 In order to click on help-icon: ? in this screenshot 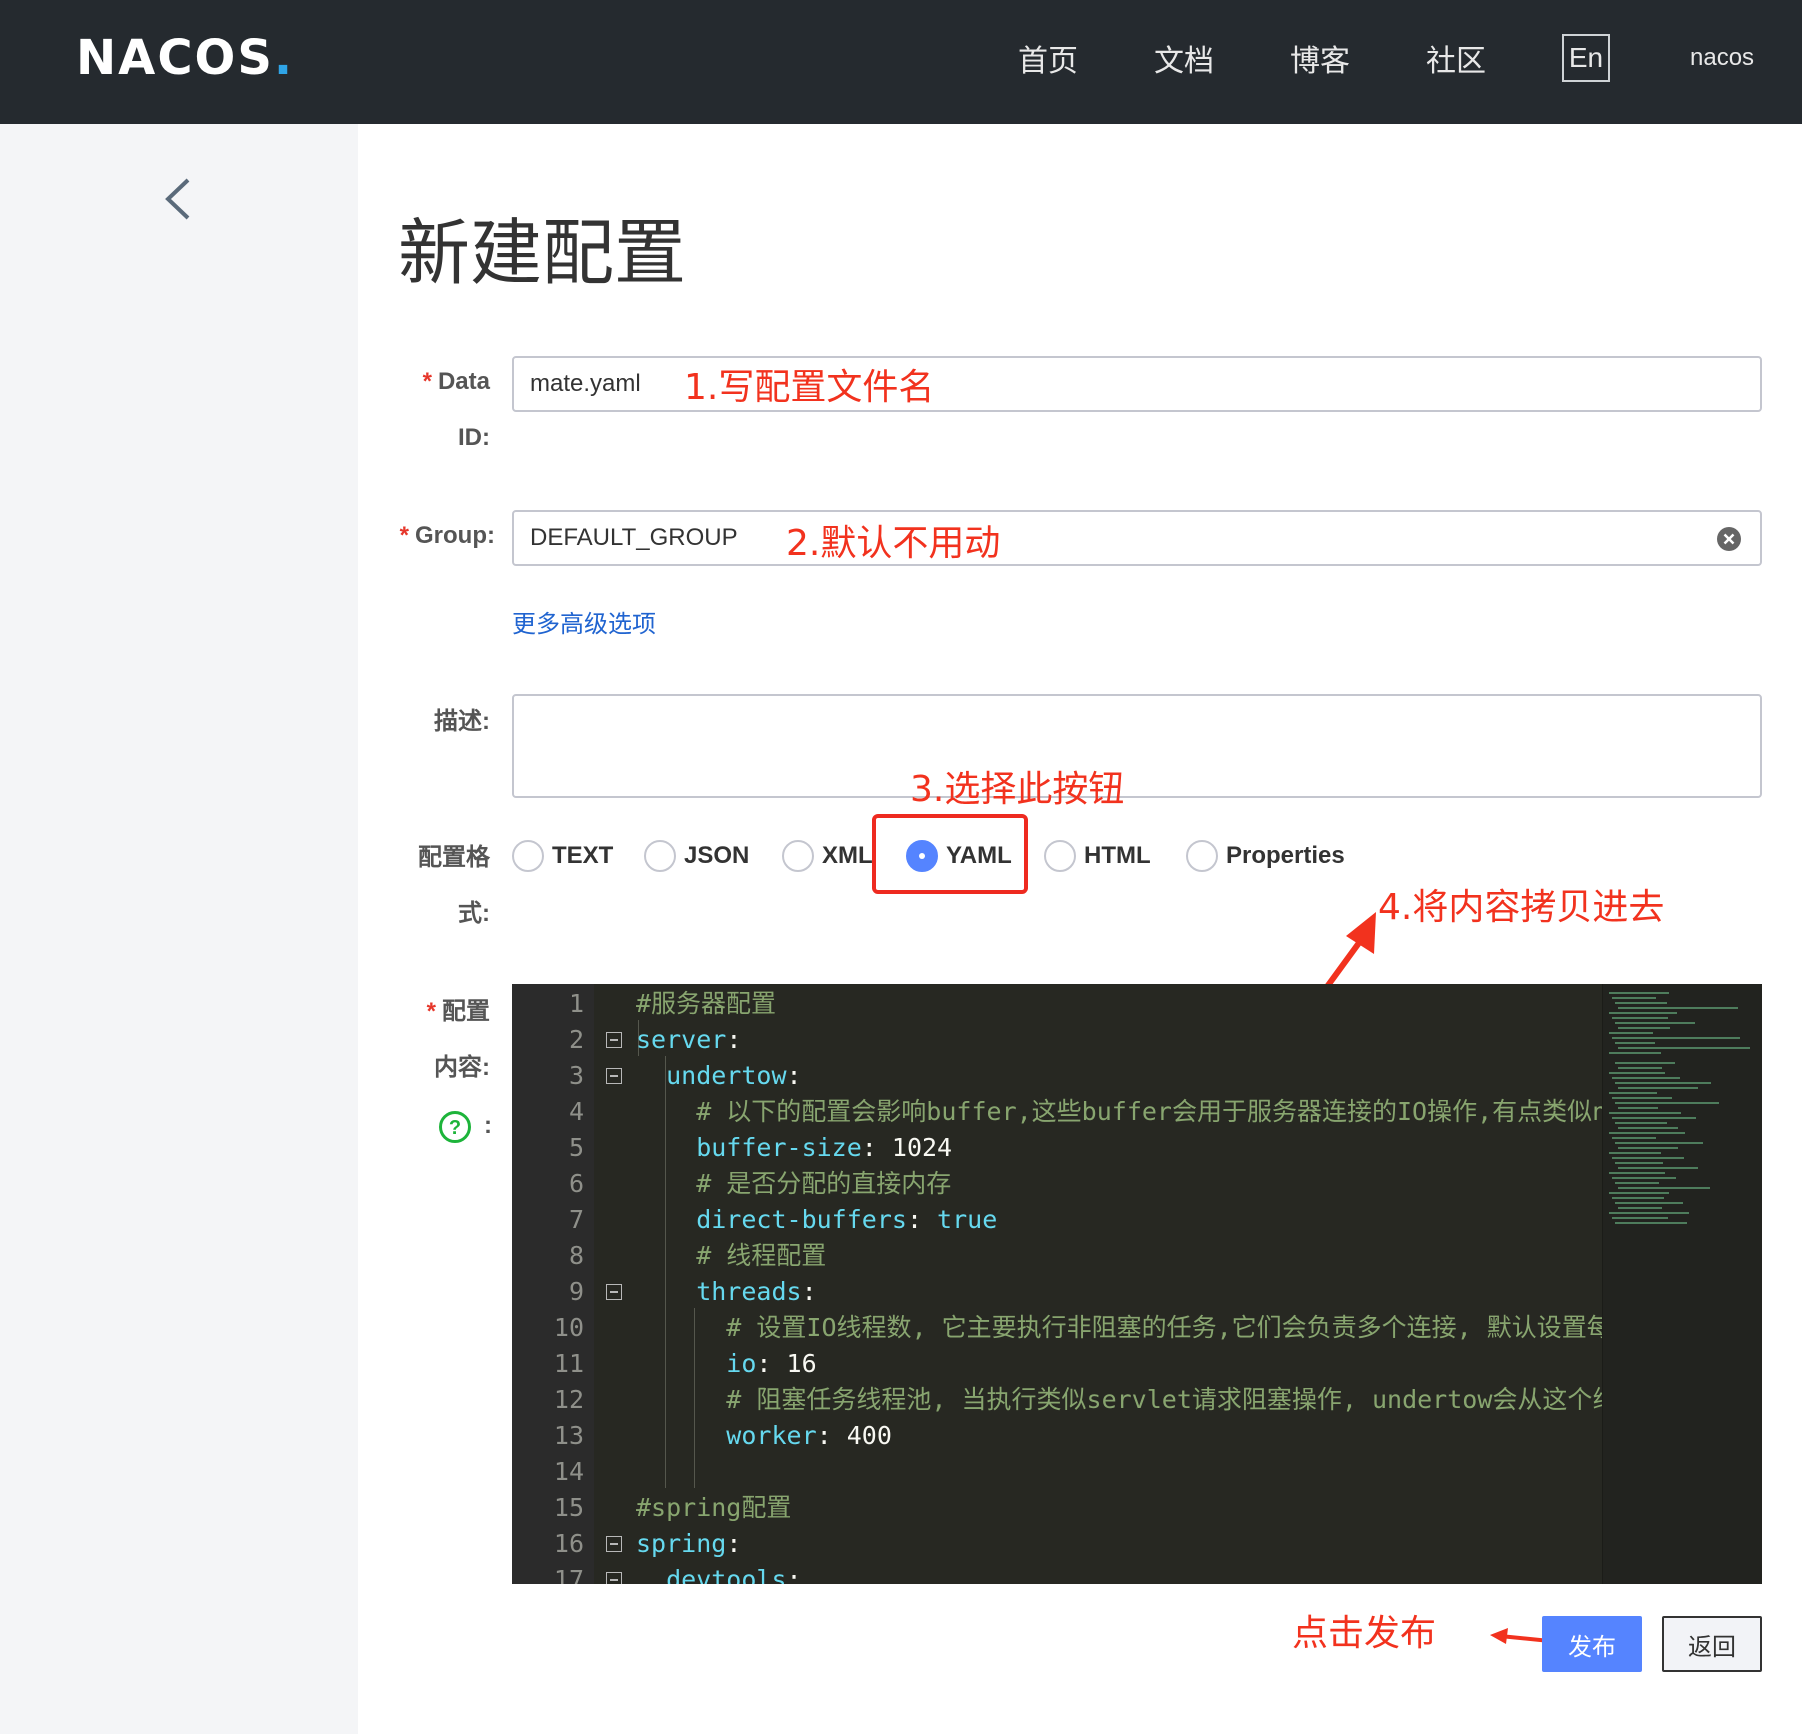, I will do `click(455, 1127)`.